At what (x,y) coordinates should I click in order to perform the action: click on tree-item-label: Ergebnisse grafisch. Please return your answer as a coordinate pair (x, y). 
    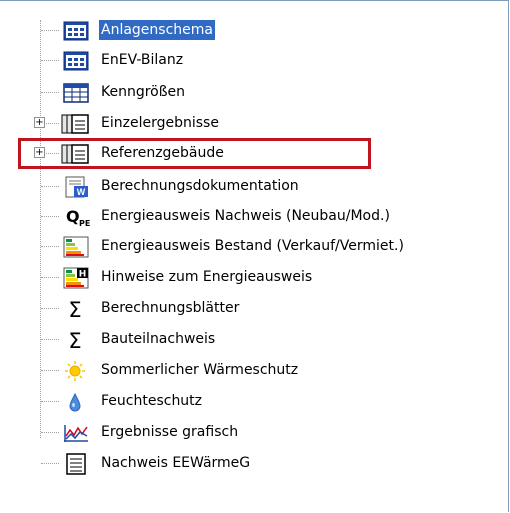
    Looking at the image, I should click on (170, 432).